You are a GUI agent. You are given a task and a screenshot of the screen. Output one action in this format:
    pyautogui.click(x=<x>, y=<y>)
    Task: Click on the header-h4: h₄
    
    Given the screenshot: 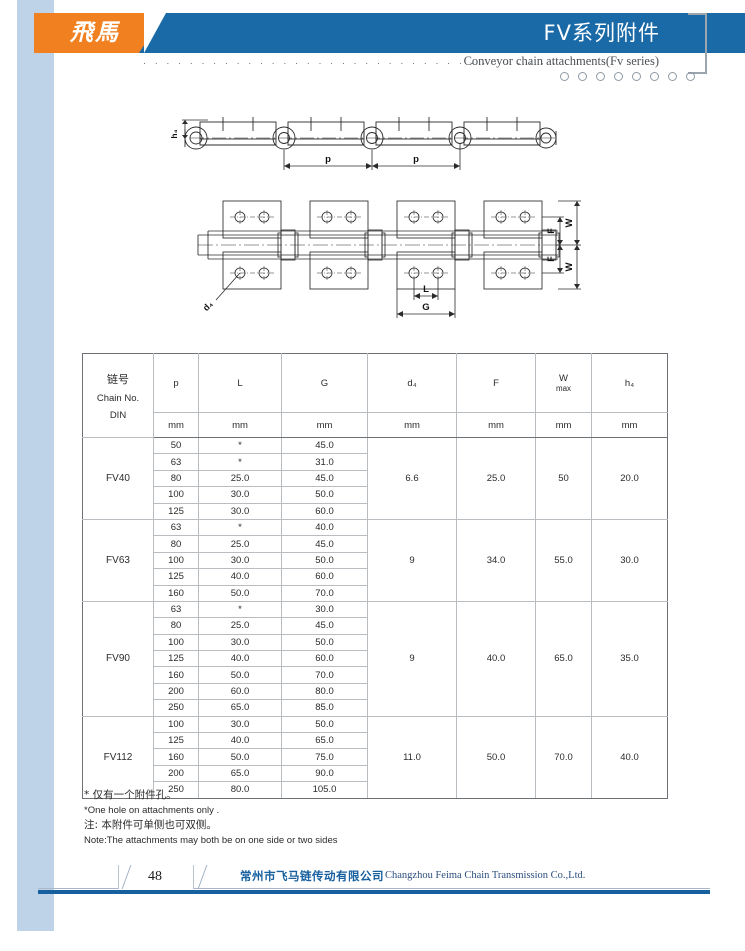 What is the action you would take?
    pyautogui.click(x=629, y=383)
    